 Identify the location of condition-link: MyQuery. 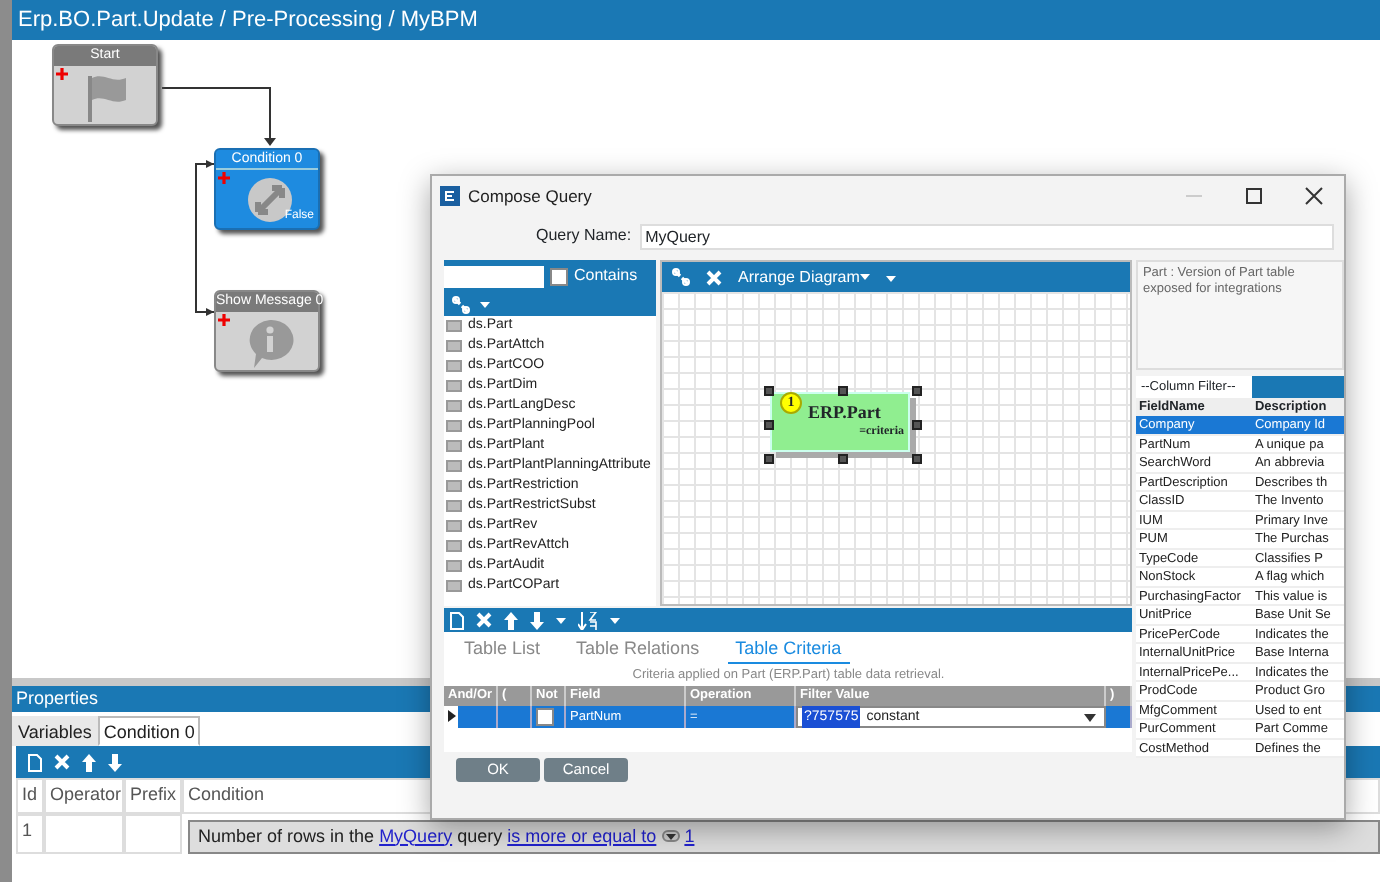
(416, 835).